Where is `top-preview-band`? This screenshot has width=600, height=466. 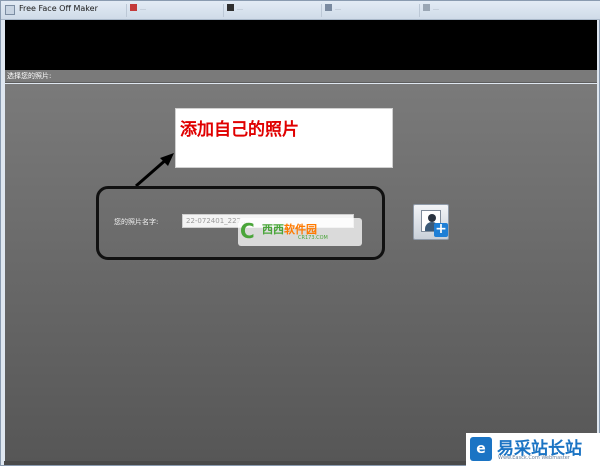 top-preview-band is located at coordinates (301, 45).